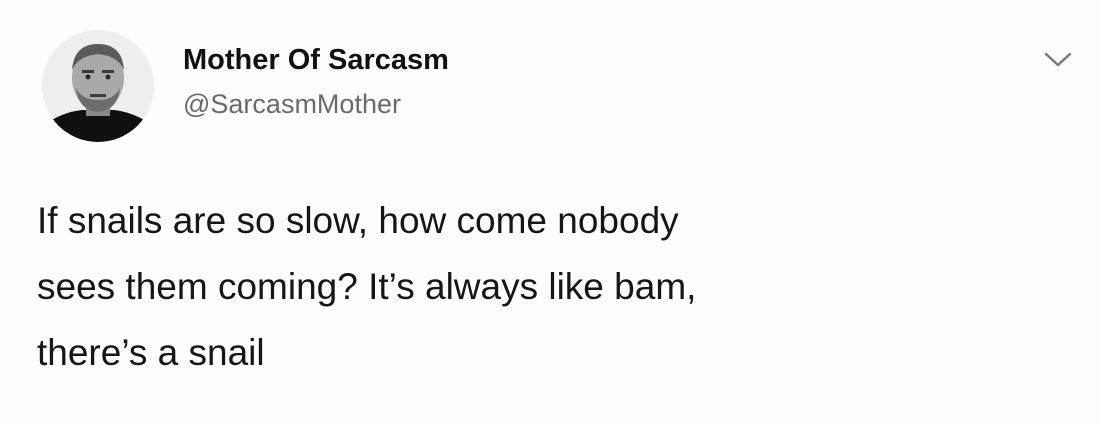 Image resolution: width=1101 pixels, height=425 pixels. Describe the element at coordinates (151, 352) in the screenshot. I see `tweet-text-line: there’s a snail` at that location.